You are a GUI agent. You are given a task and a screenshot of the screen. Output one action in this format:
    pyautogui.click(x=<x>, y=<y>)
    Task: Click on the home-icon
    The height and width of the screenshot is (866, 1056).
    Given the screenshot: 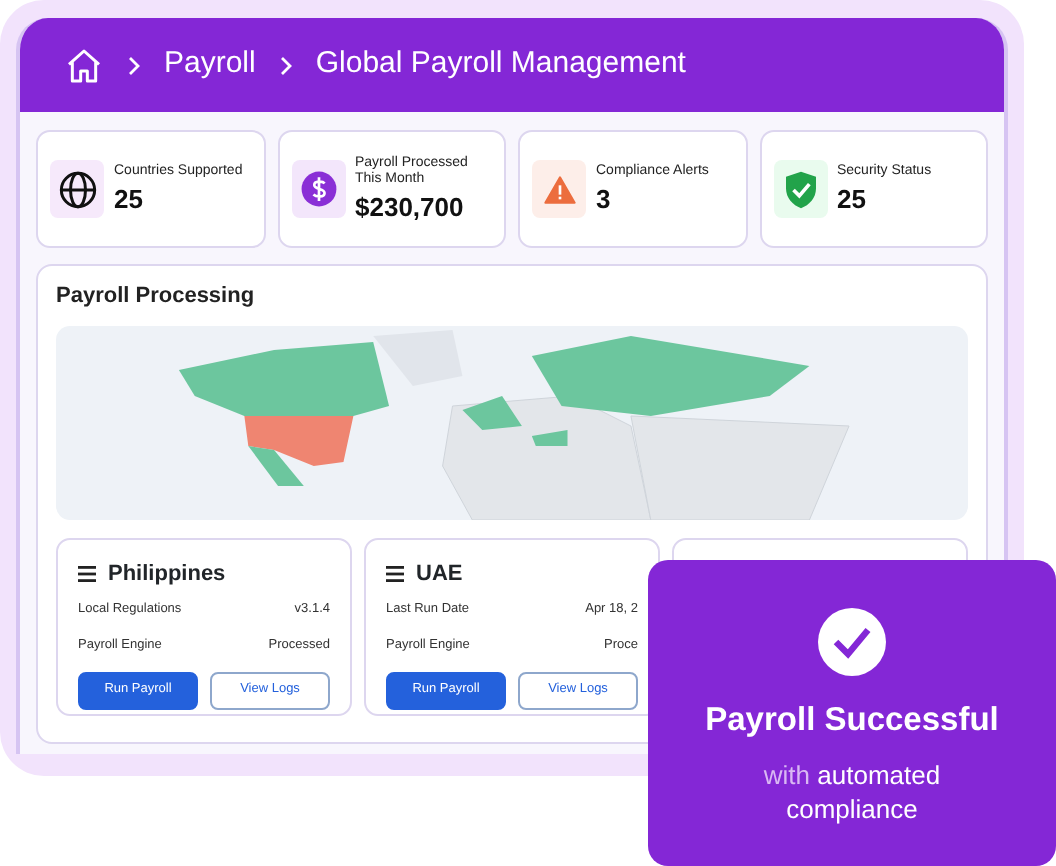 What is the action you would take?
    pyautogui.click(x=84, y=65)
    